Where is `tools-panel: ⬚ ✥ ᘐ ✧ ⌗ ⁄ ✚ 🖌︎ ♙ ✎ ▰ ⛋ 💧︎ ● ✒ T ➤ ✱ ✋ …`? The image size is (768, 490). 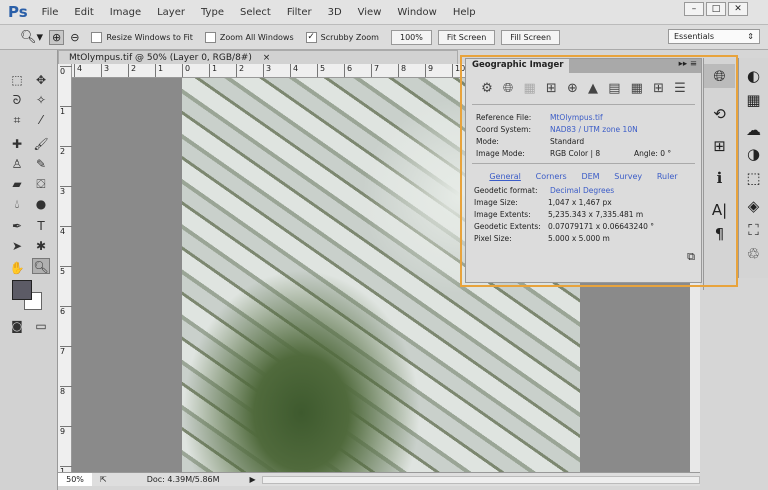 tools-panel: ⬚ ✥ ᘐ ✧ ⌗ ⁄ ✚ 🖌︎ ♙ ✎ ▰ ⛋ 💧︎ ● ✒ T ➤ ✱ ✋ … is located at coordinates (29, 270).